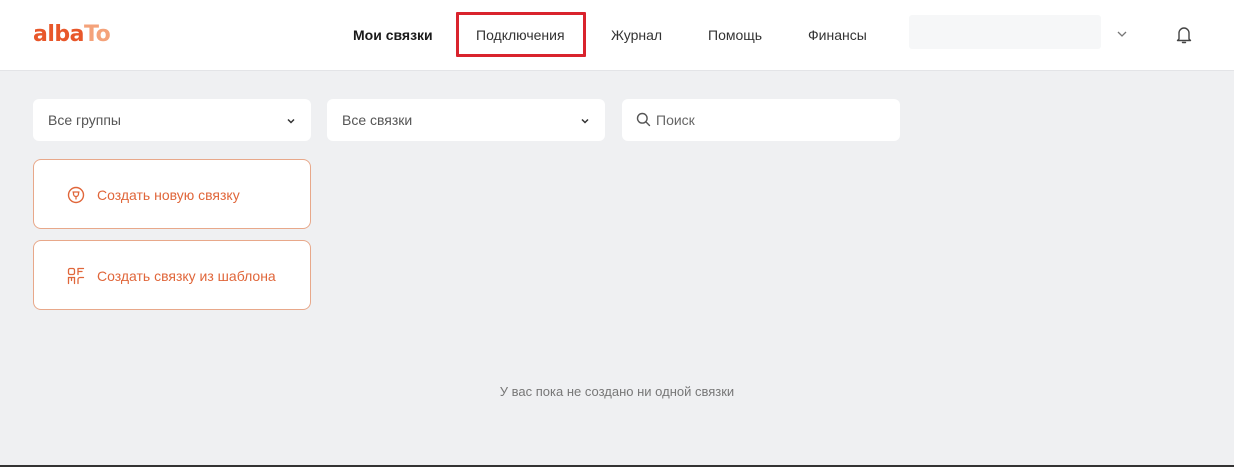 Image resolution: width=1234 pixels, height=467 pixels. Describe the element at coordinates (1184, 35) in the screenshot. I see `bell-icon` at that location.